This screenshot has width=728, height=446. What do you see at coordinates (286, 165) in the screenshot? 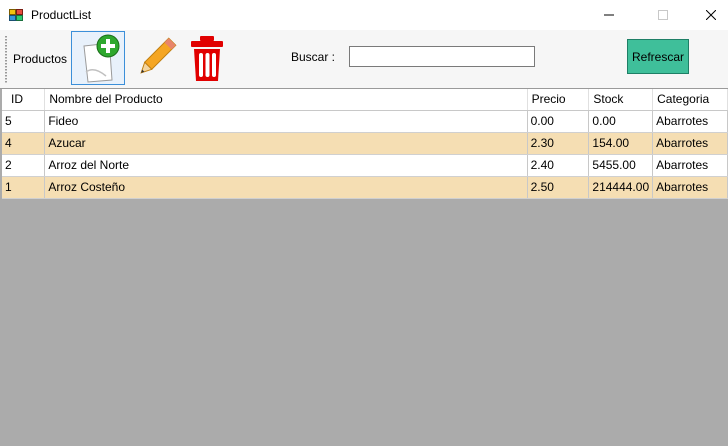
I see `cell-nombre: Arroz del Norte` at bounding box center [286, 165].